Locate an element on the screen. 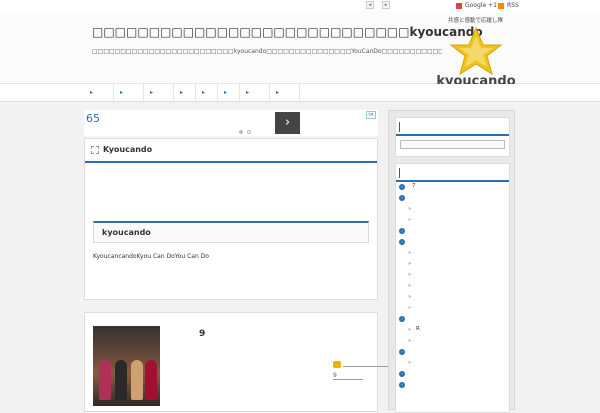  rss-link: RSS is located at coordinates (508, 5).